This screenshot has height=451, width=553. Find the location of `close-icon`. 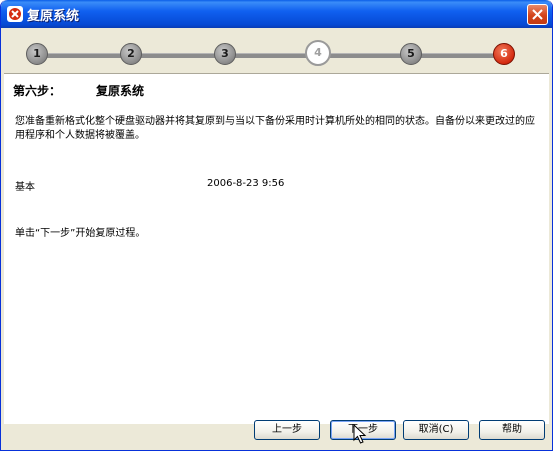

close-icon is located at coordinates (537, 14).